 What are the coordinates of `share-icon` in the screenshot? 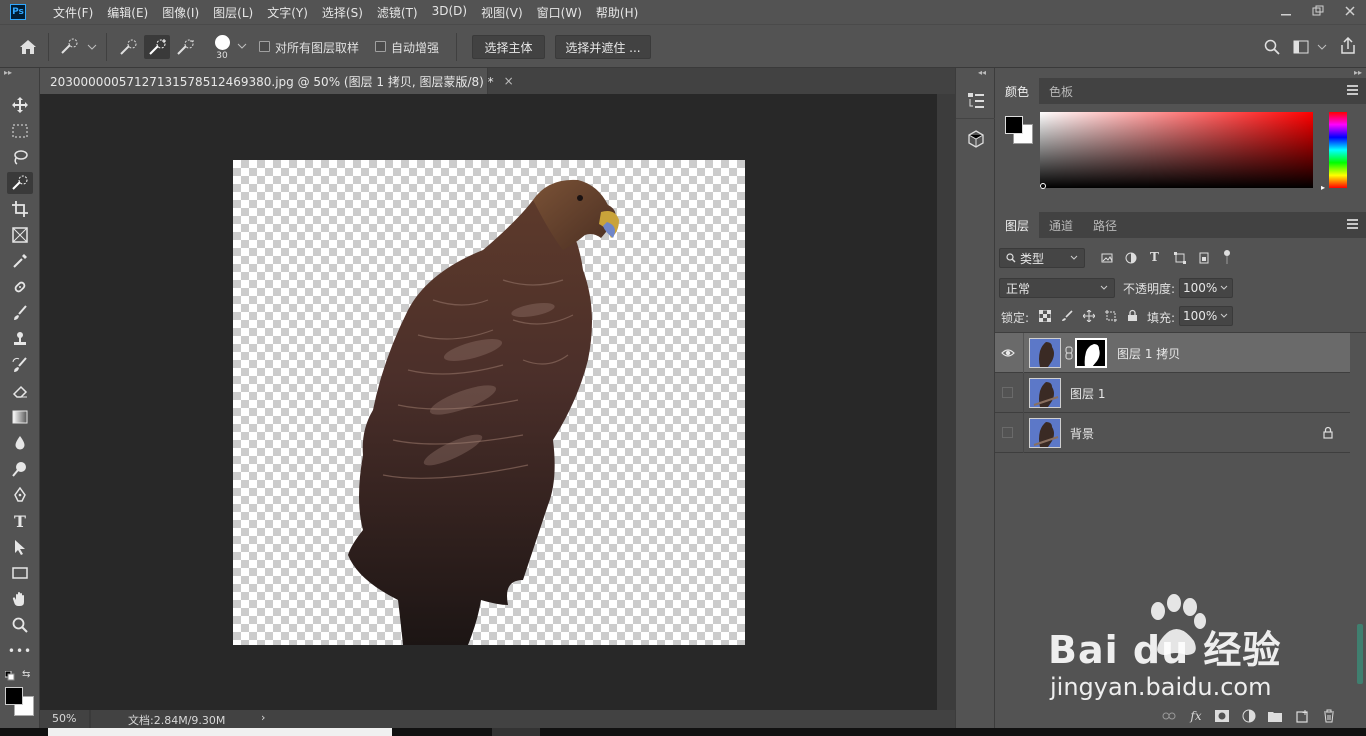 It's located at (1348, 46).